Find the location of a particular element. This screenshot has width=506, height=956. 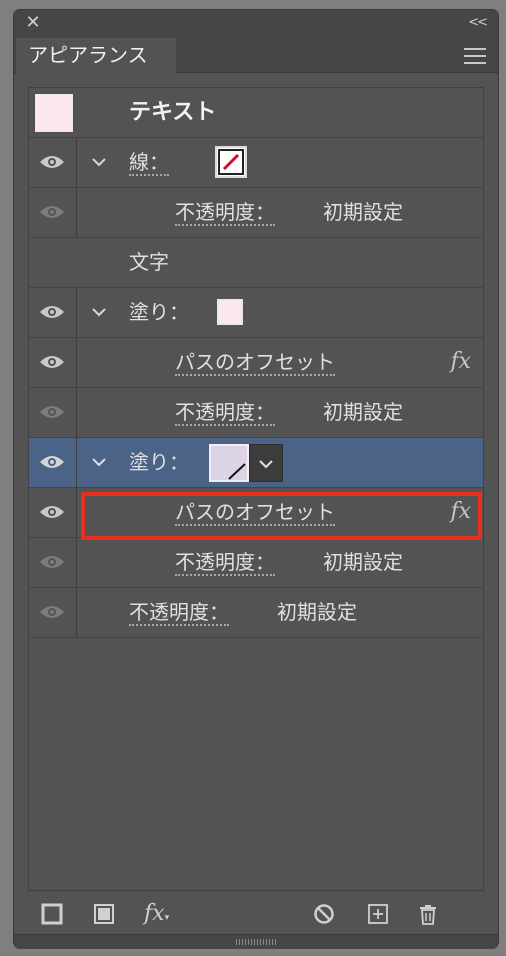

caret-down-icon: ▾ is located at coordinates (167, 918).